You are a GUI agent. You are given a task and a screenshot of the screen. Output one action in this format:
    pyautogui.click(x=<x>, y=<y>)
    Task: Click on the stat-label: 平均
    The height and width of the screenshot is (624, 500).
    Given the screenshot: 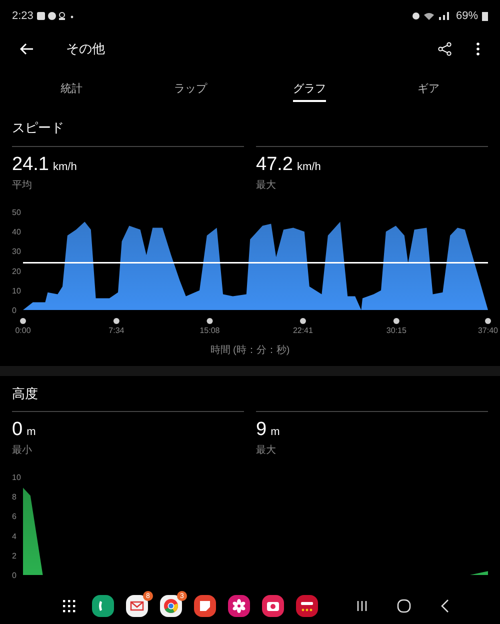 What is the action you would take?
    pyautogui.click(x=22, y=185)
    